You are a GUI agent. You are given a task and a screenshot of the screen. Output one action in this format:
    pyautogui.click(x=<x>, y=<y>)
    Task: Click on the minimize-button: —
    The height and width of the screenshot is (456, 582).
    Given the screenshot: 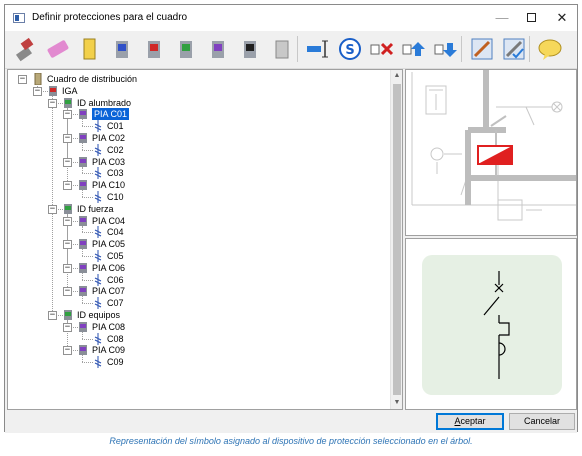 What is the action you would take?
    pyautogui.click(x=502, y=18)
    